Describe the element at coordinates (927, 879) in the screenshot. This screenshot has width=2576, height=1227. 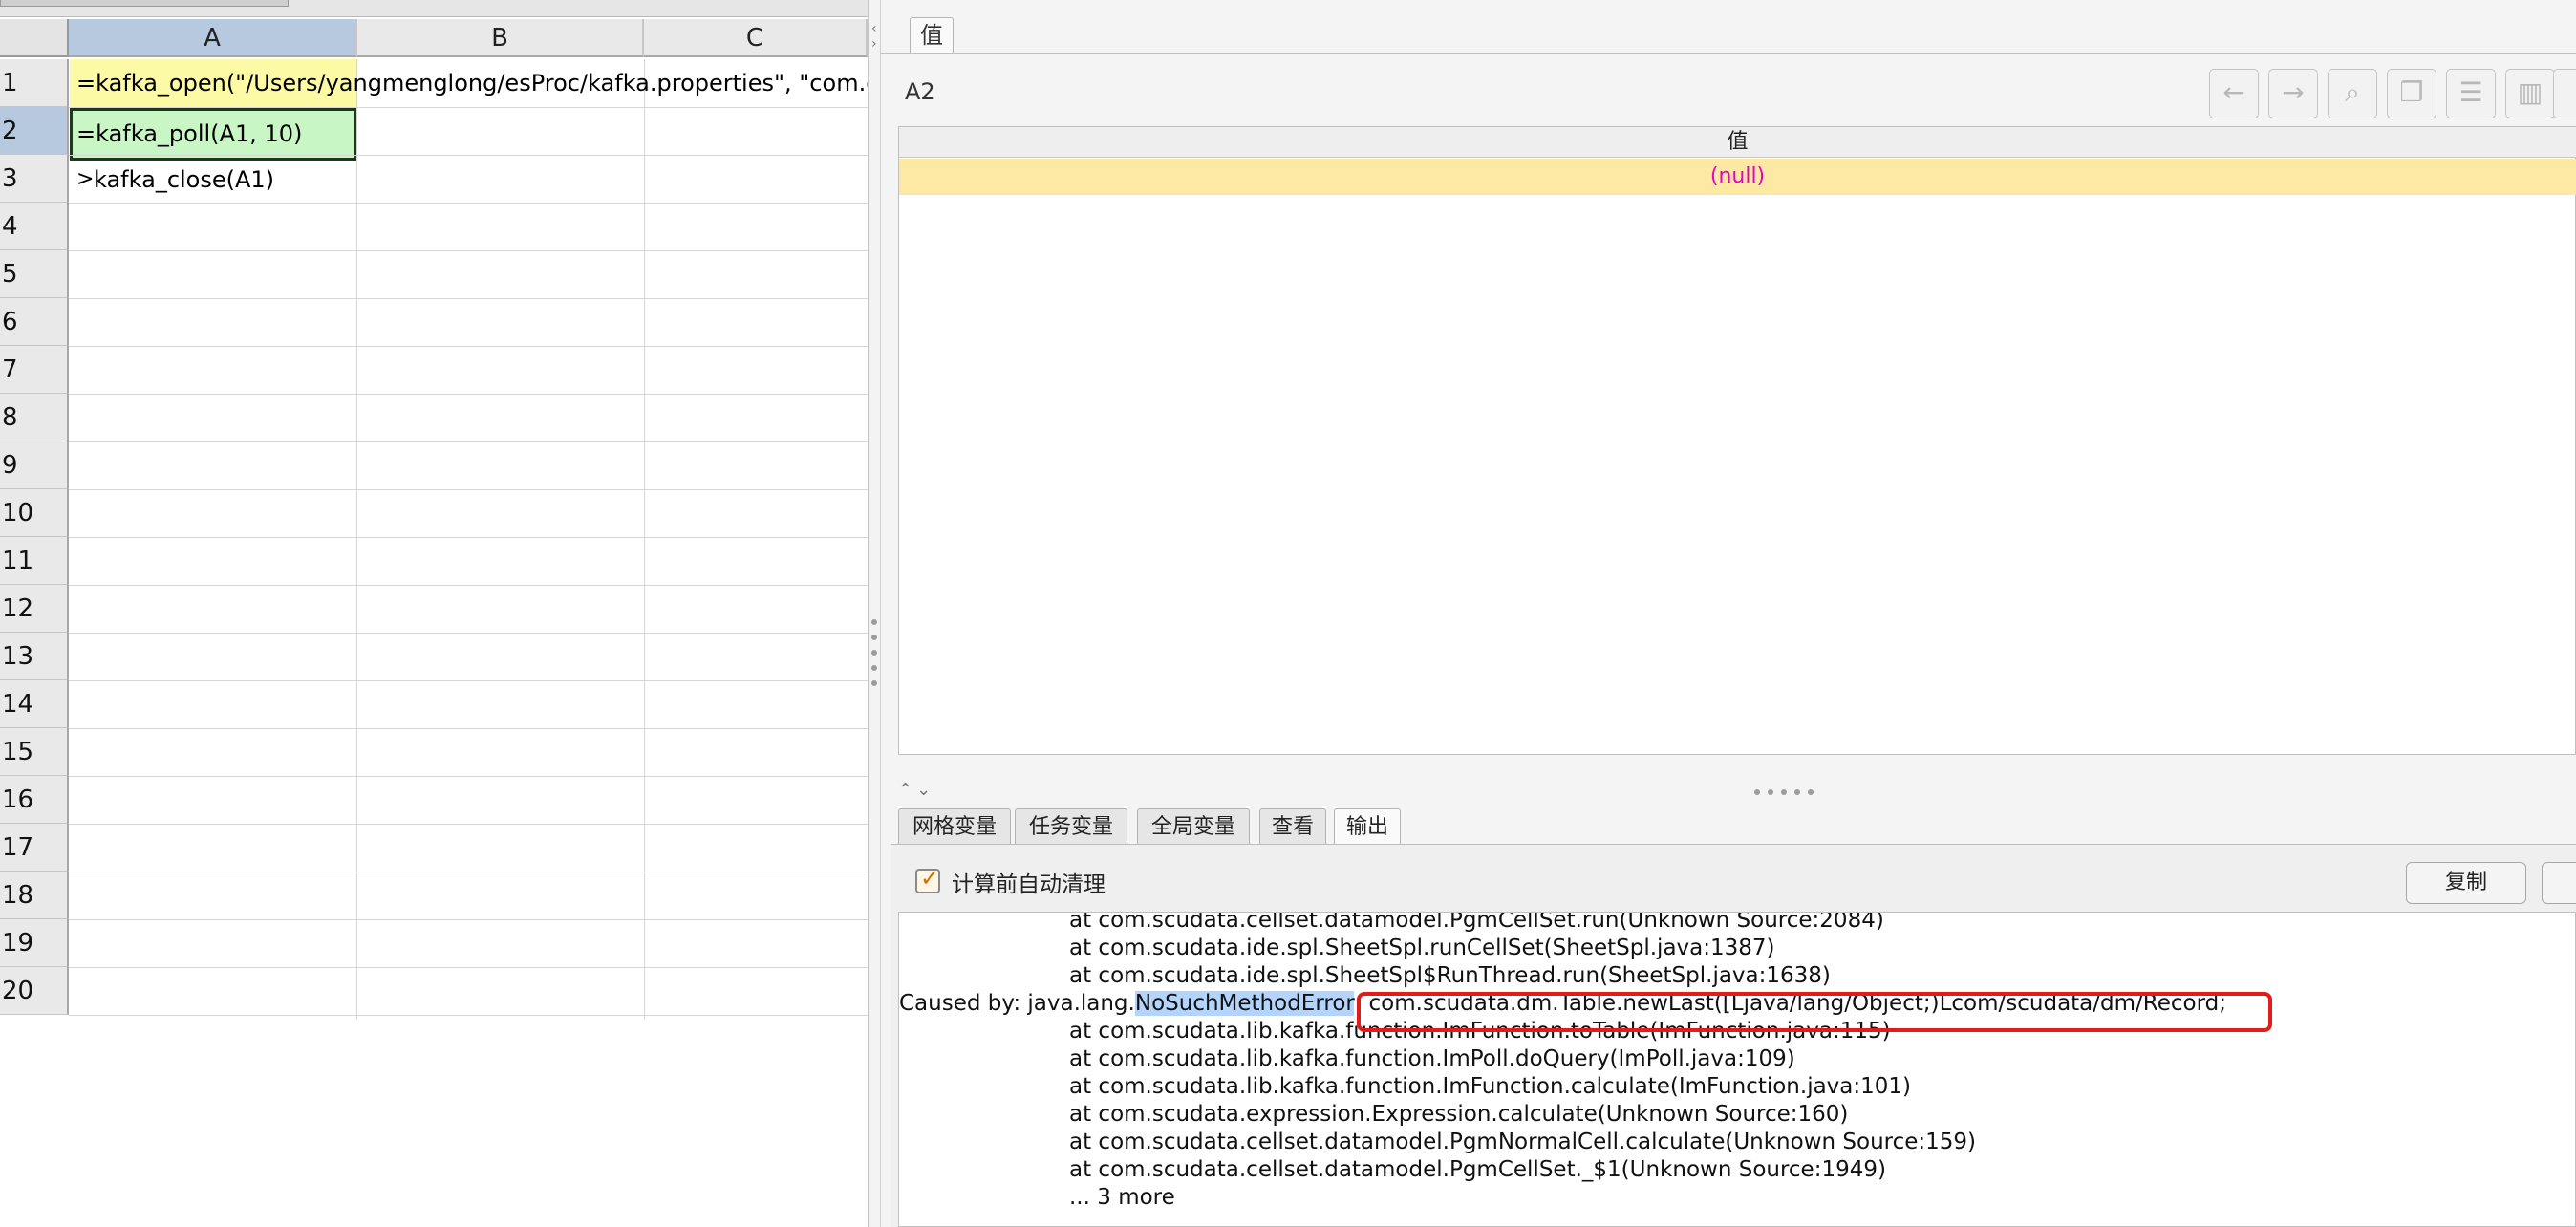
I see `auto-clear-checkbox: ✓` at that location.